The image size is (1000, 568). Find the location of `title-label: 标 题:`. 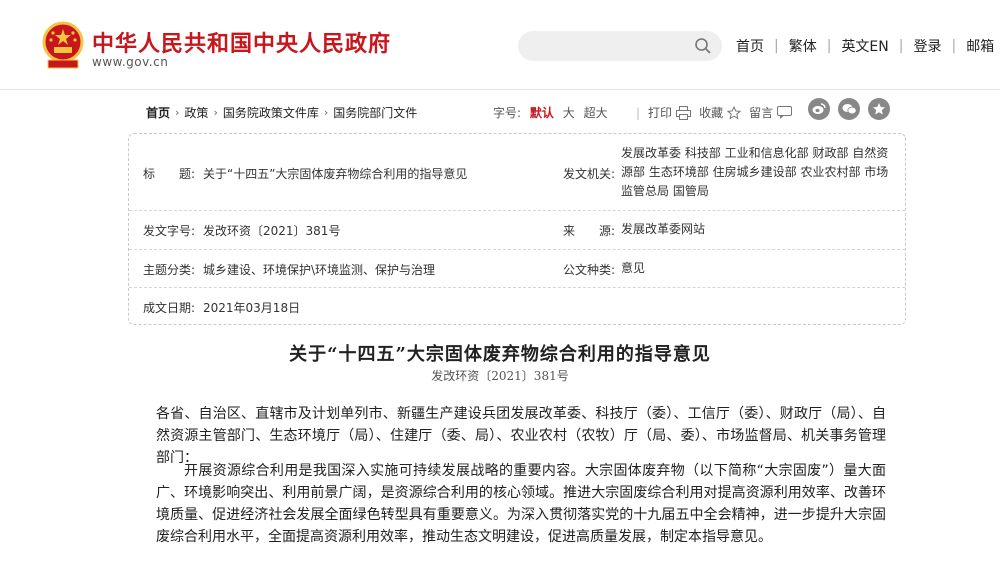

title-label: 标 题: is located at coordinates (169, 174).